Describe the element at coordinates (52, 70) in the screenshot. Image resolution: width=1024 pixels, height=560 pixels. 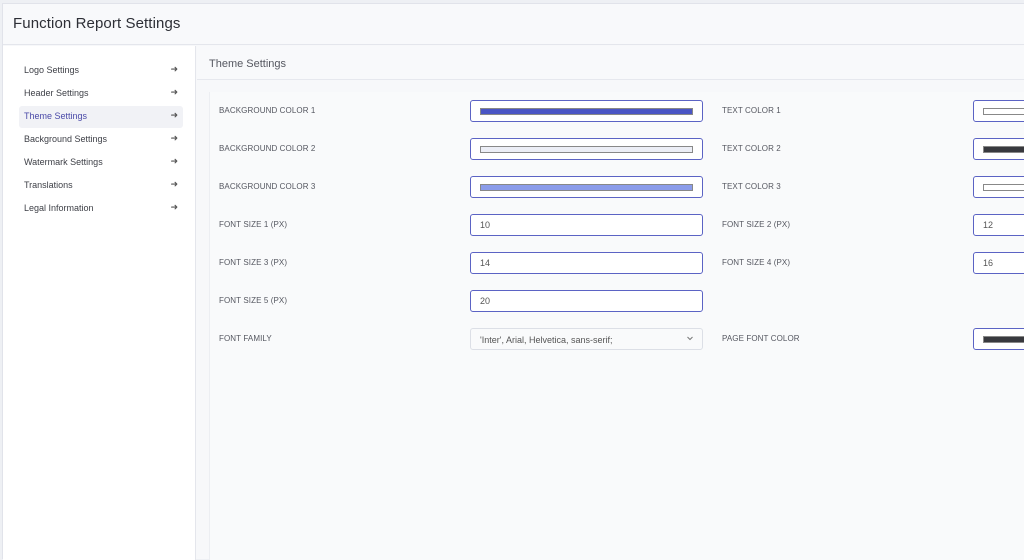
I see `sidebar-item-label: Logo Settings` at that location.